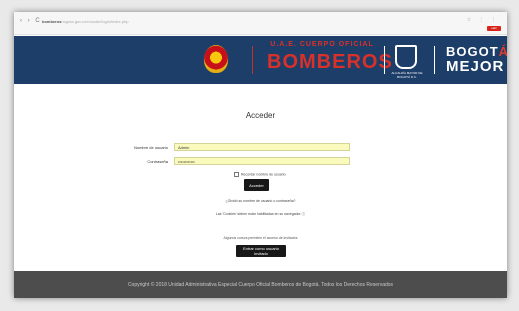  What do you see at coordinates (150, 147) in the screenshot?
I see `username-label: Nombre de usuario` at bounding box center [150, 147].